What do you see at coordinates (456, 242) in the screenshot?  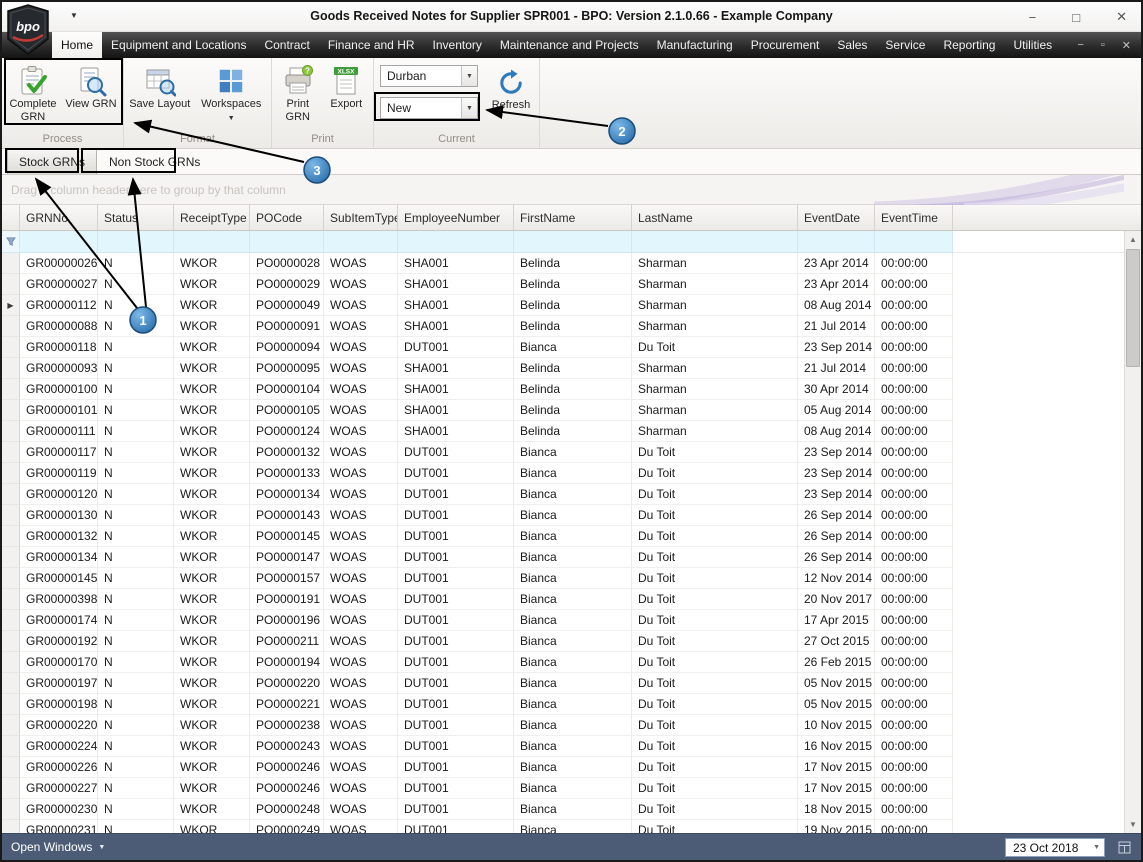 I see `filter-cell-employeenumber` at bounding box center [456, 242].